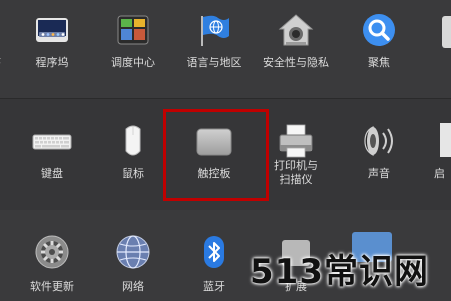 This screenshot has height=301, width=451. I want to click on pane-label: 安全性与隐私, so click(296, 62).